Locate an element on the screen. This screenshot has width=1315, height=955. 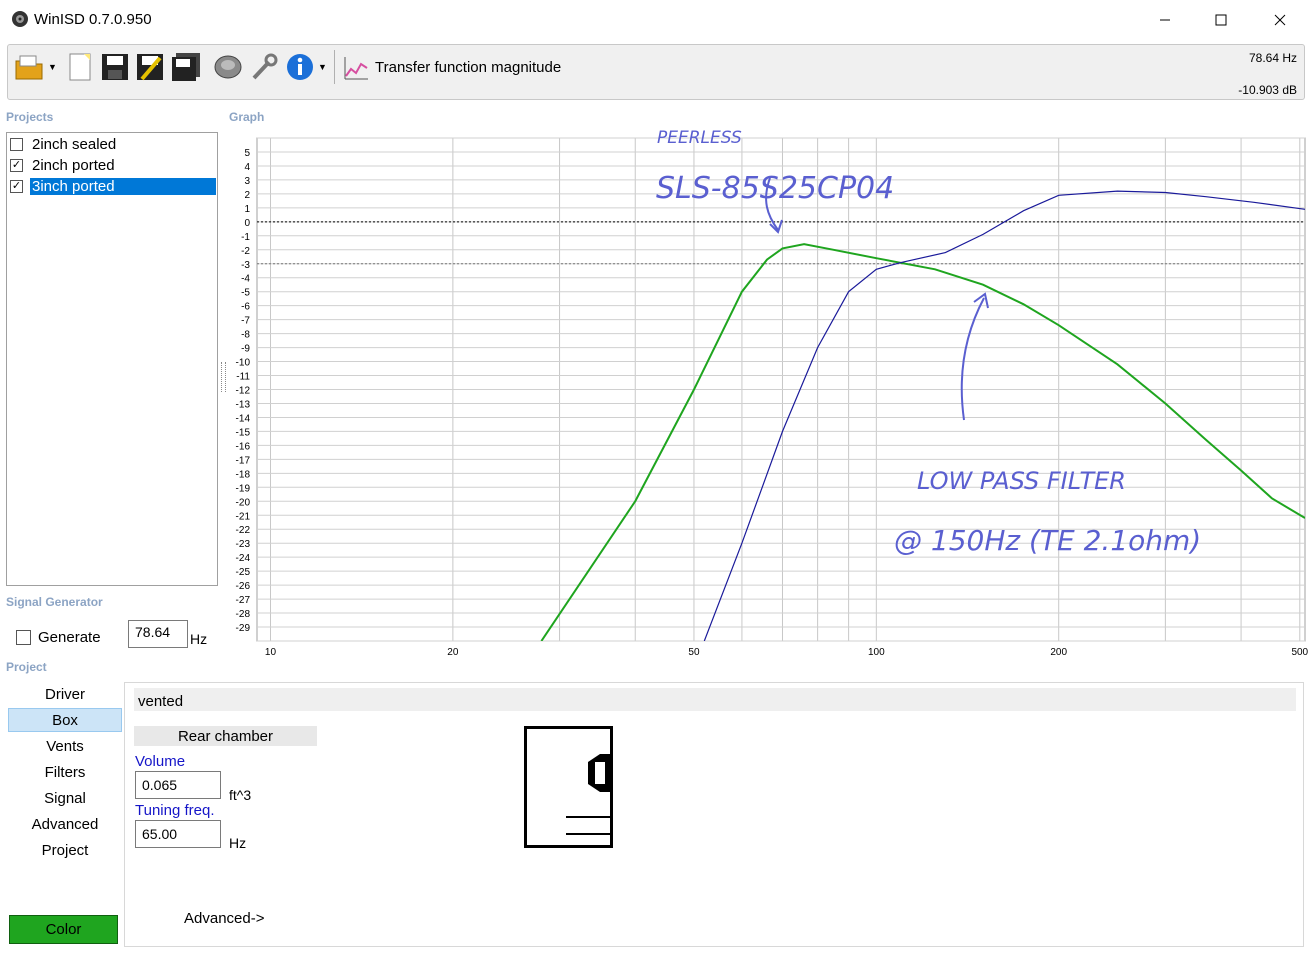
save-all-icon is located at coordinates (186, 67).